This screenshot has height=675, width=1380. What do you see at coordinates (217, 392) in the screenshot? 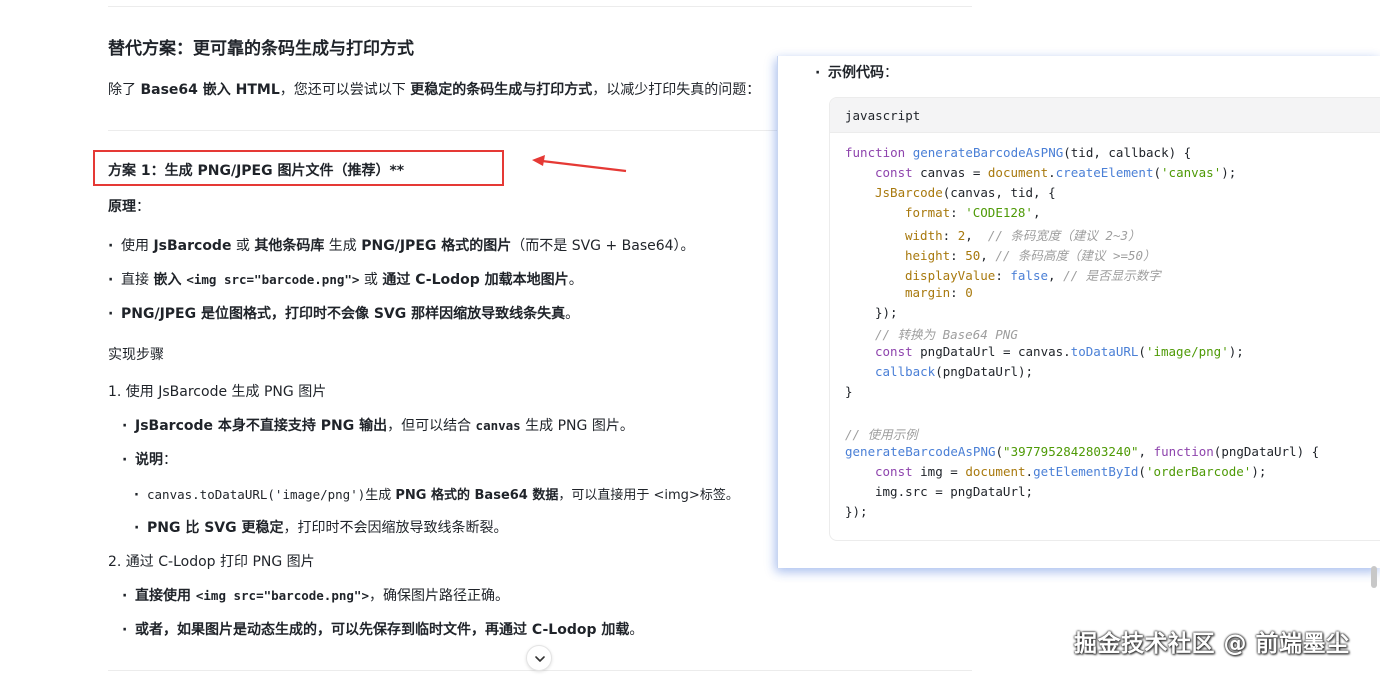
I see `step1-title: 1. 使用 JsBarcode 生成 PNG 图片` at bounding box center [217, 392].